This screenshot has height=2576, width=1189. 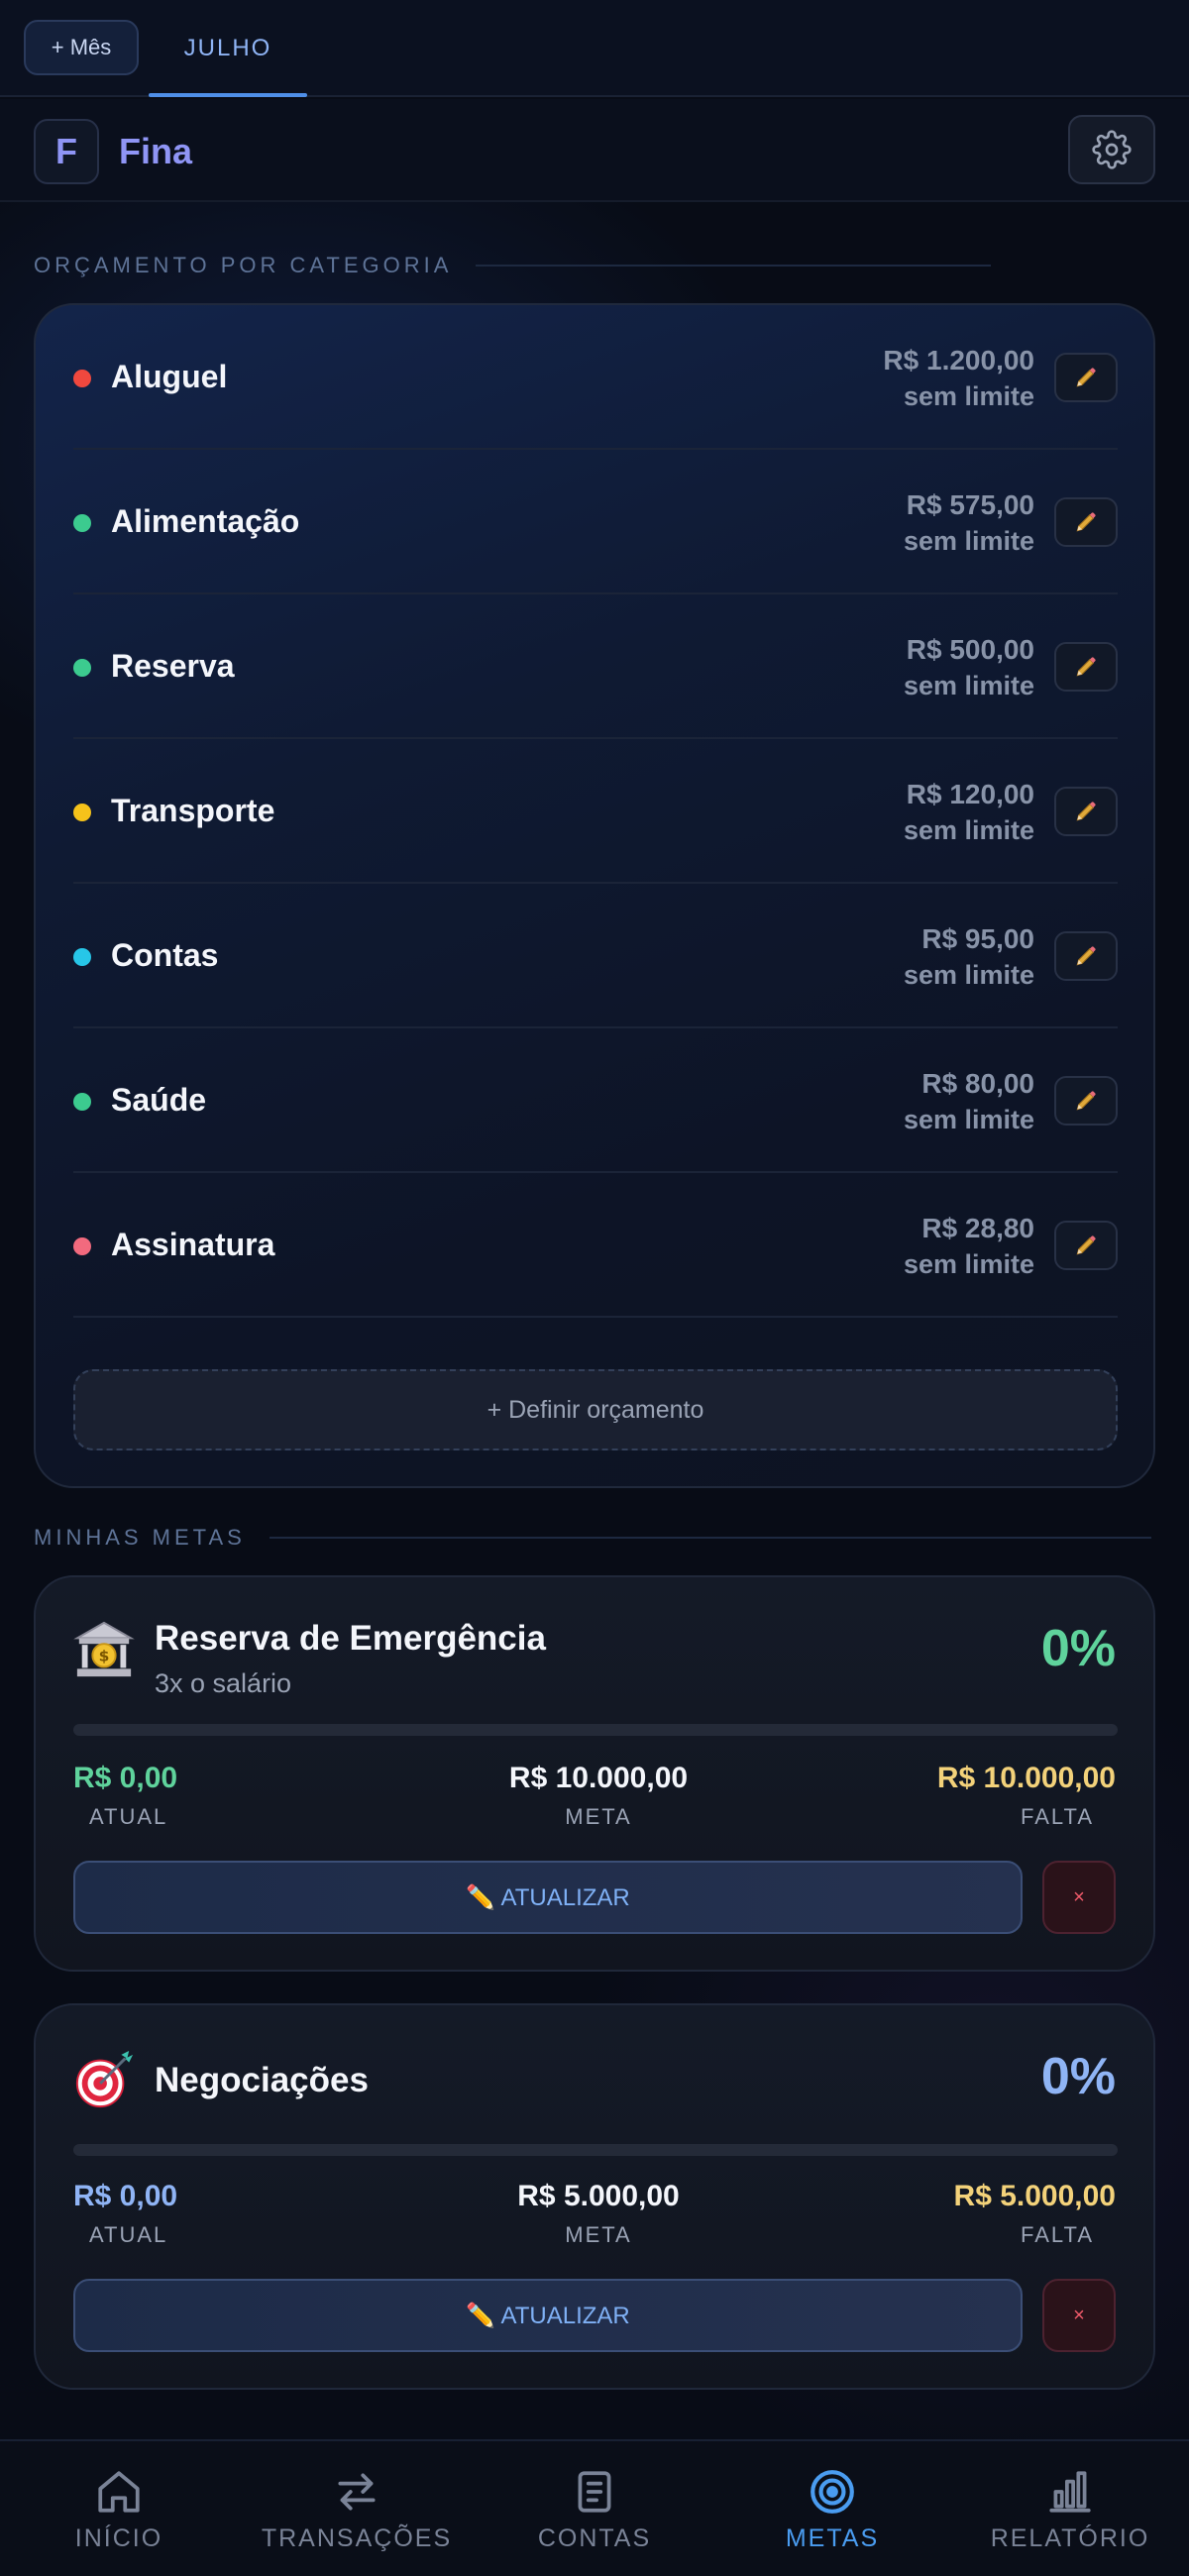 What do you see at coordinates (595, 1409) in the screenshot?
I see `define-budget-button: + Definir orçamento` at bounding box center [595, 1409].